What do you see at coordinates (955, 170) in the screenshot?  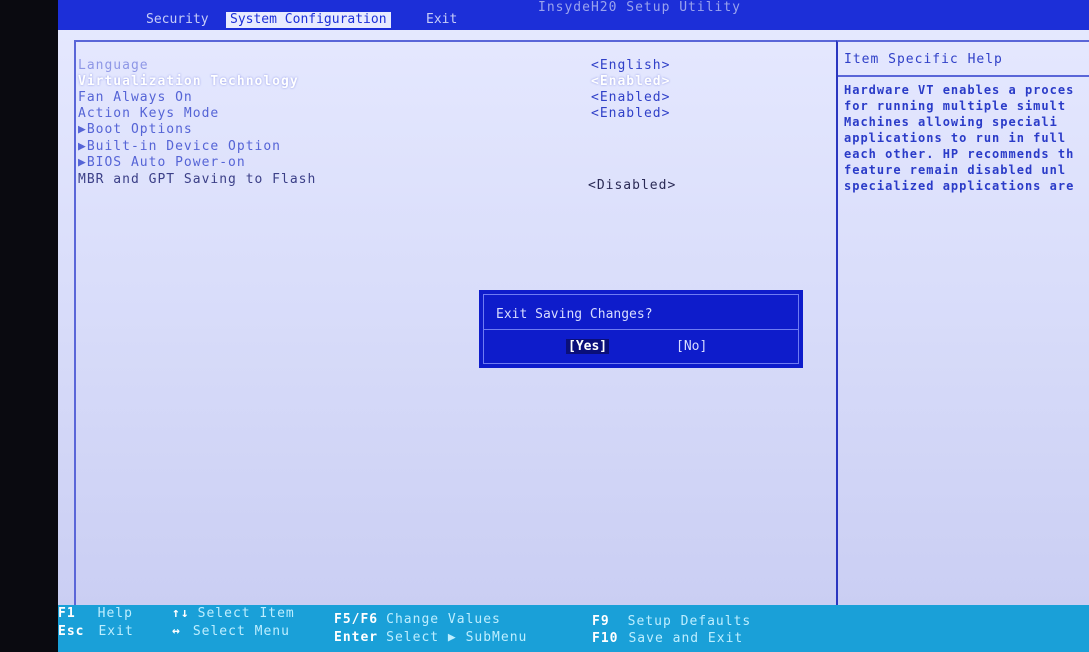 I see `help-line: feature remain disabled unl` at bounding box center [955, 170].